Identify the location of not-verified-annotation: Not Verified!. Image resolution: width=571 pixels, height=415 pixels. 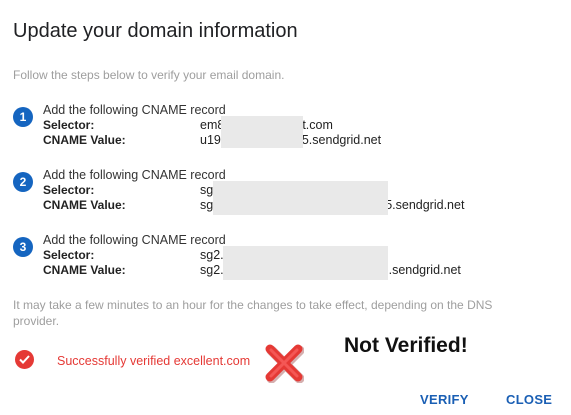
(406, 345).